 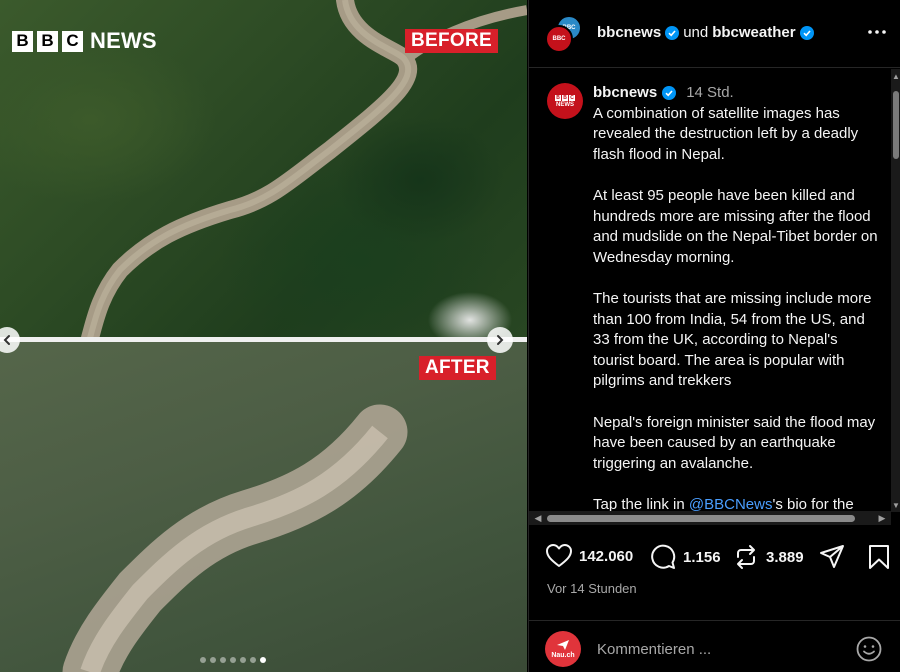 I want to click on save-button, so click(x=879, y=557).